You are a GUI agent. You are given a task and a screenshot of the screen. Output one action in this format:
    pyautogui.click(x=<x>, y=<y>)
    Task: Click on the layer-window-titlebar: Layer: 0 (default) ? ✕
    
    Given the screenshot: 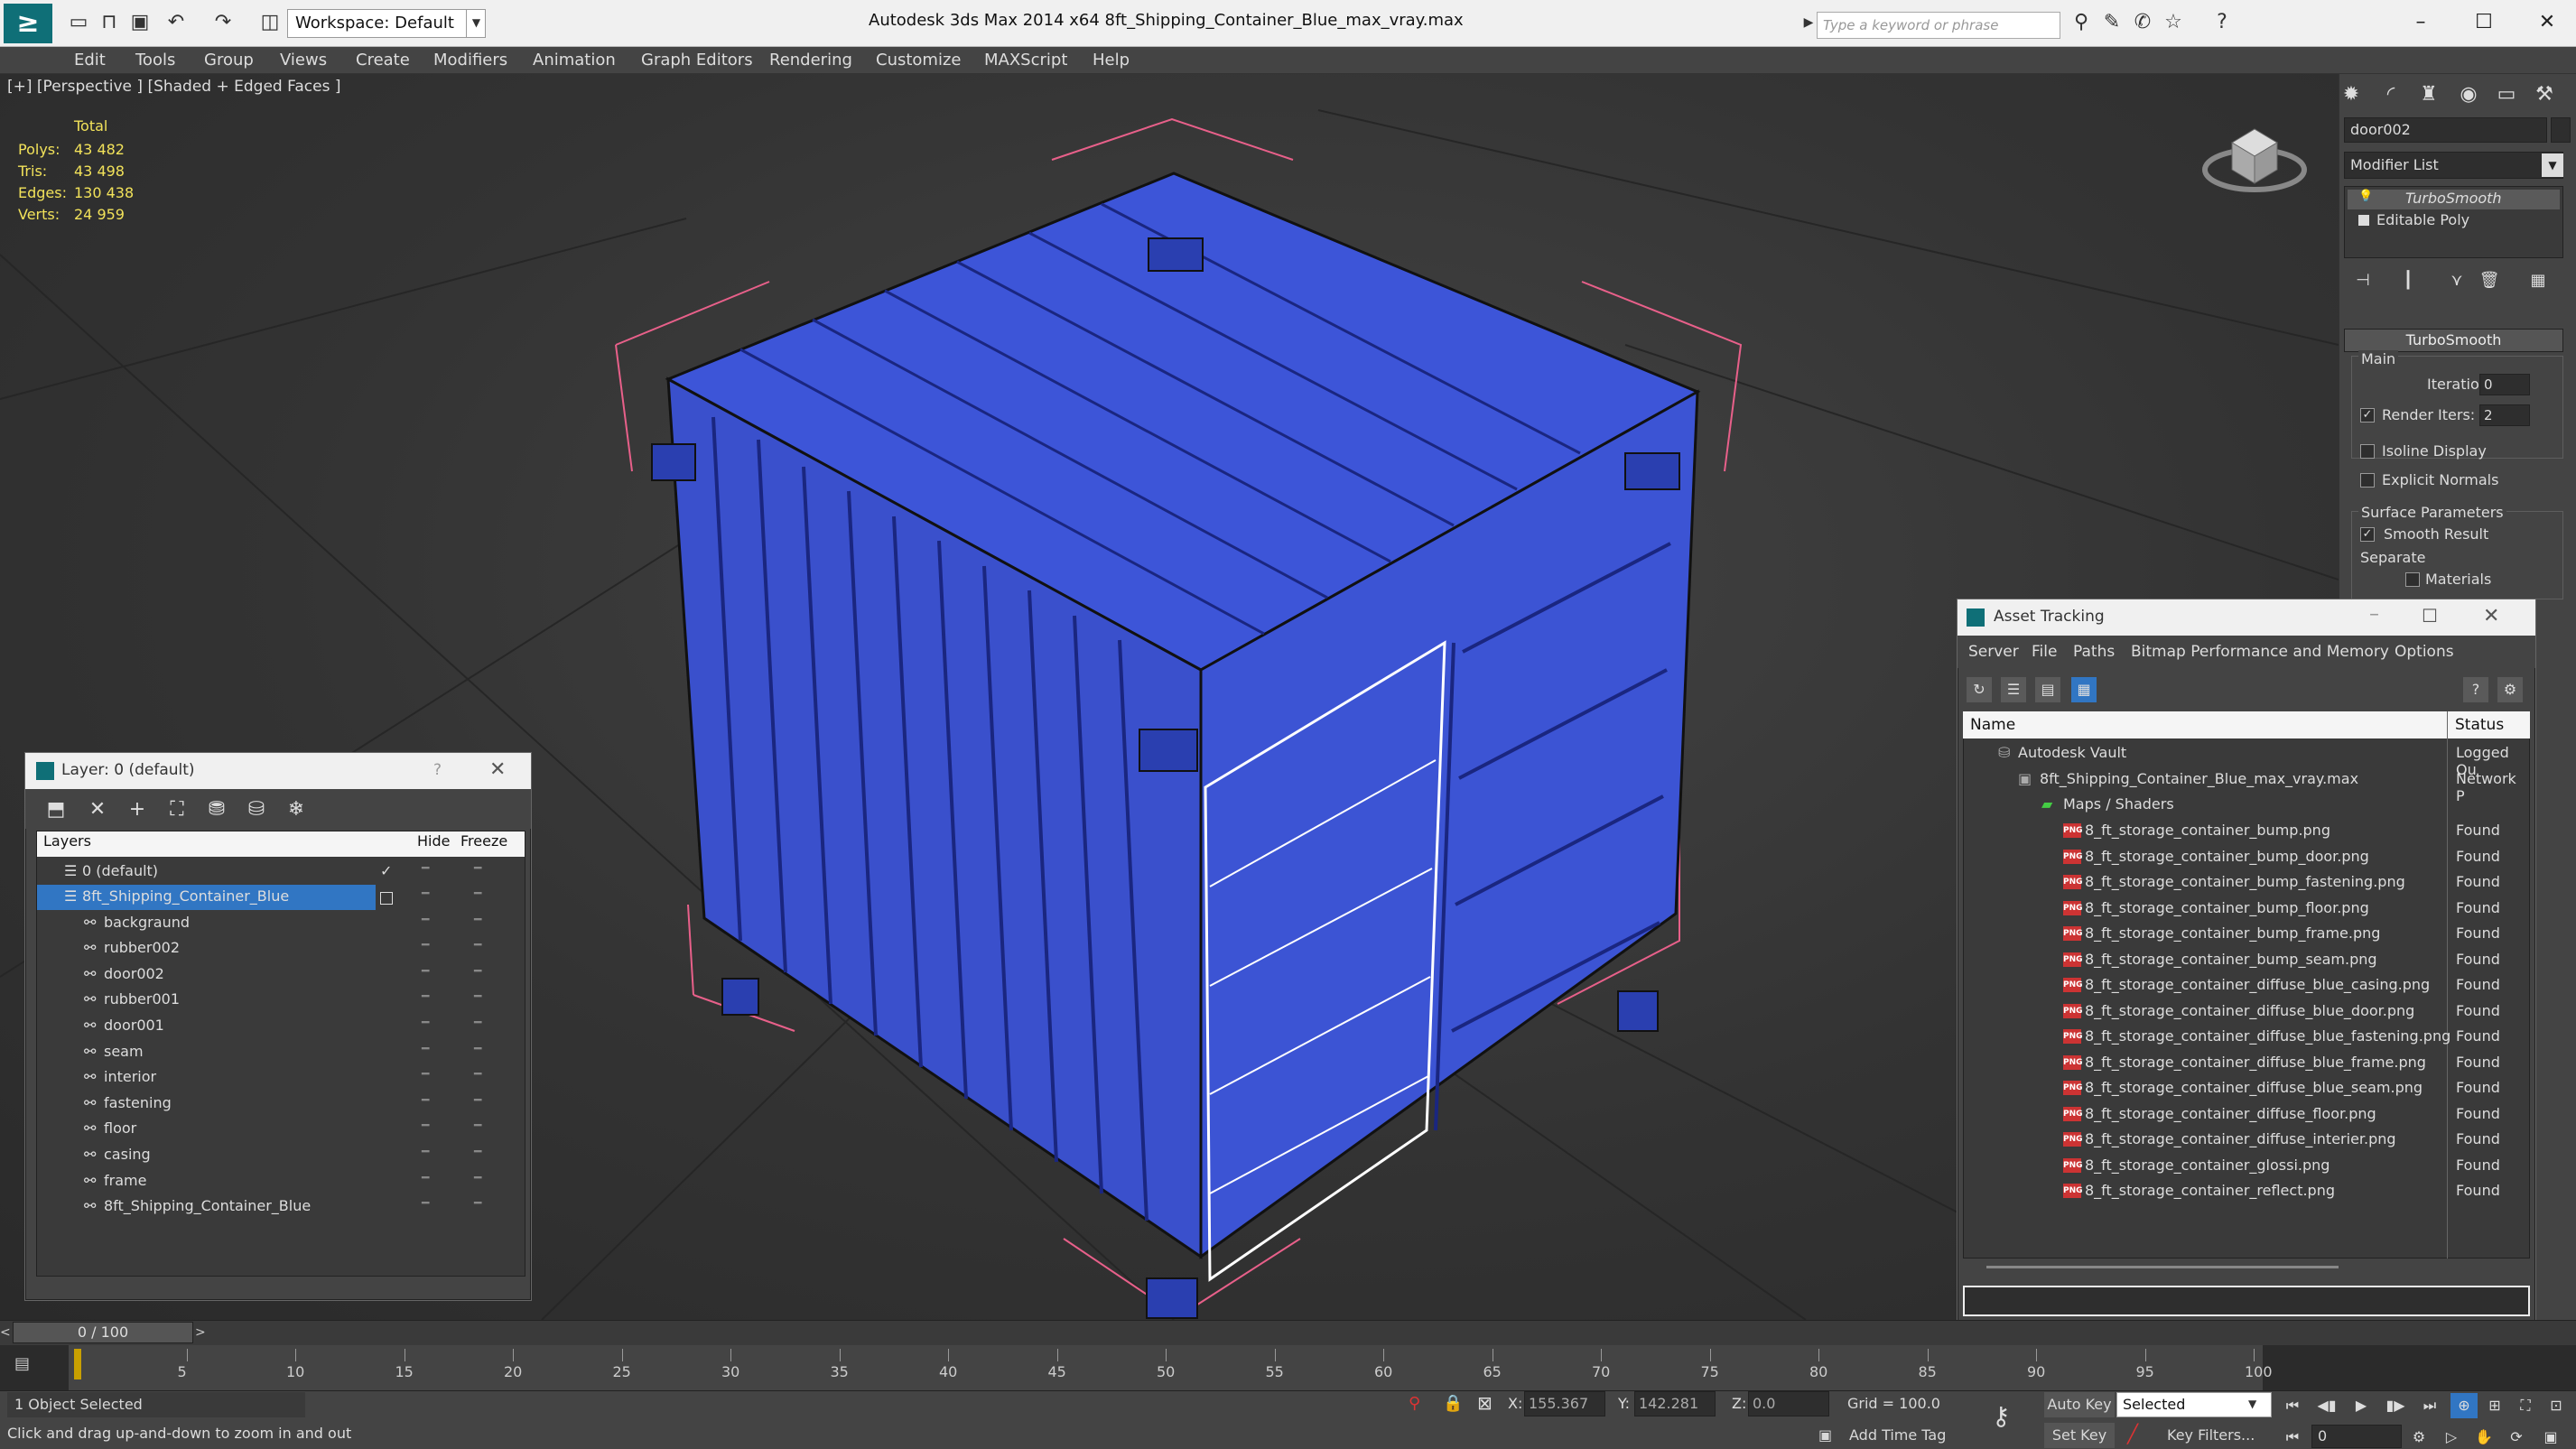 What is the action you would take?
    pyautogui.click(x=278, y=771)
    